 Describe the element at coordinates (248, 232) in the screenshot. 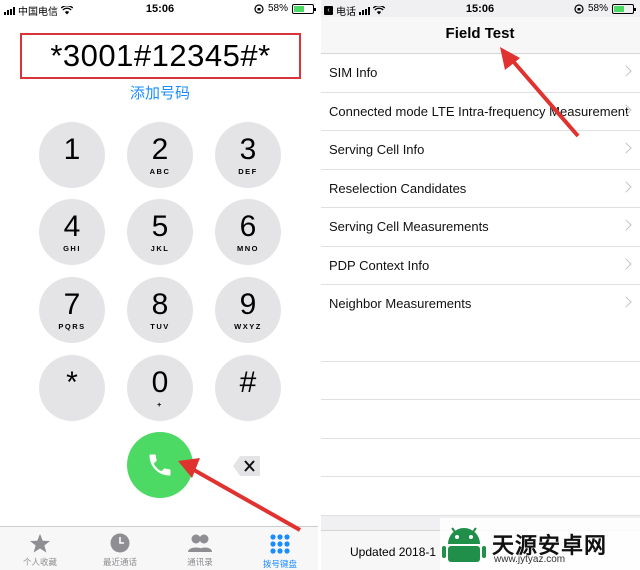

I see `key-6: 6 MNO` at that location.